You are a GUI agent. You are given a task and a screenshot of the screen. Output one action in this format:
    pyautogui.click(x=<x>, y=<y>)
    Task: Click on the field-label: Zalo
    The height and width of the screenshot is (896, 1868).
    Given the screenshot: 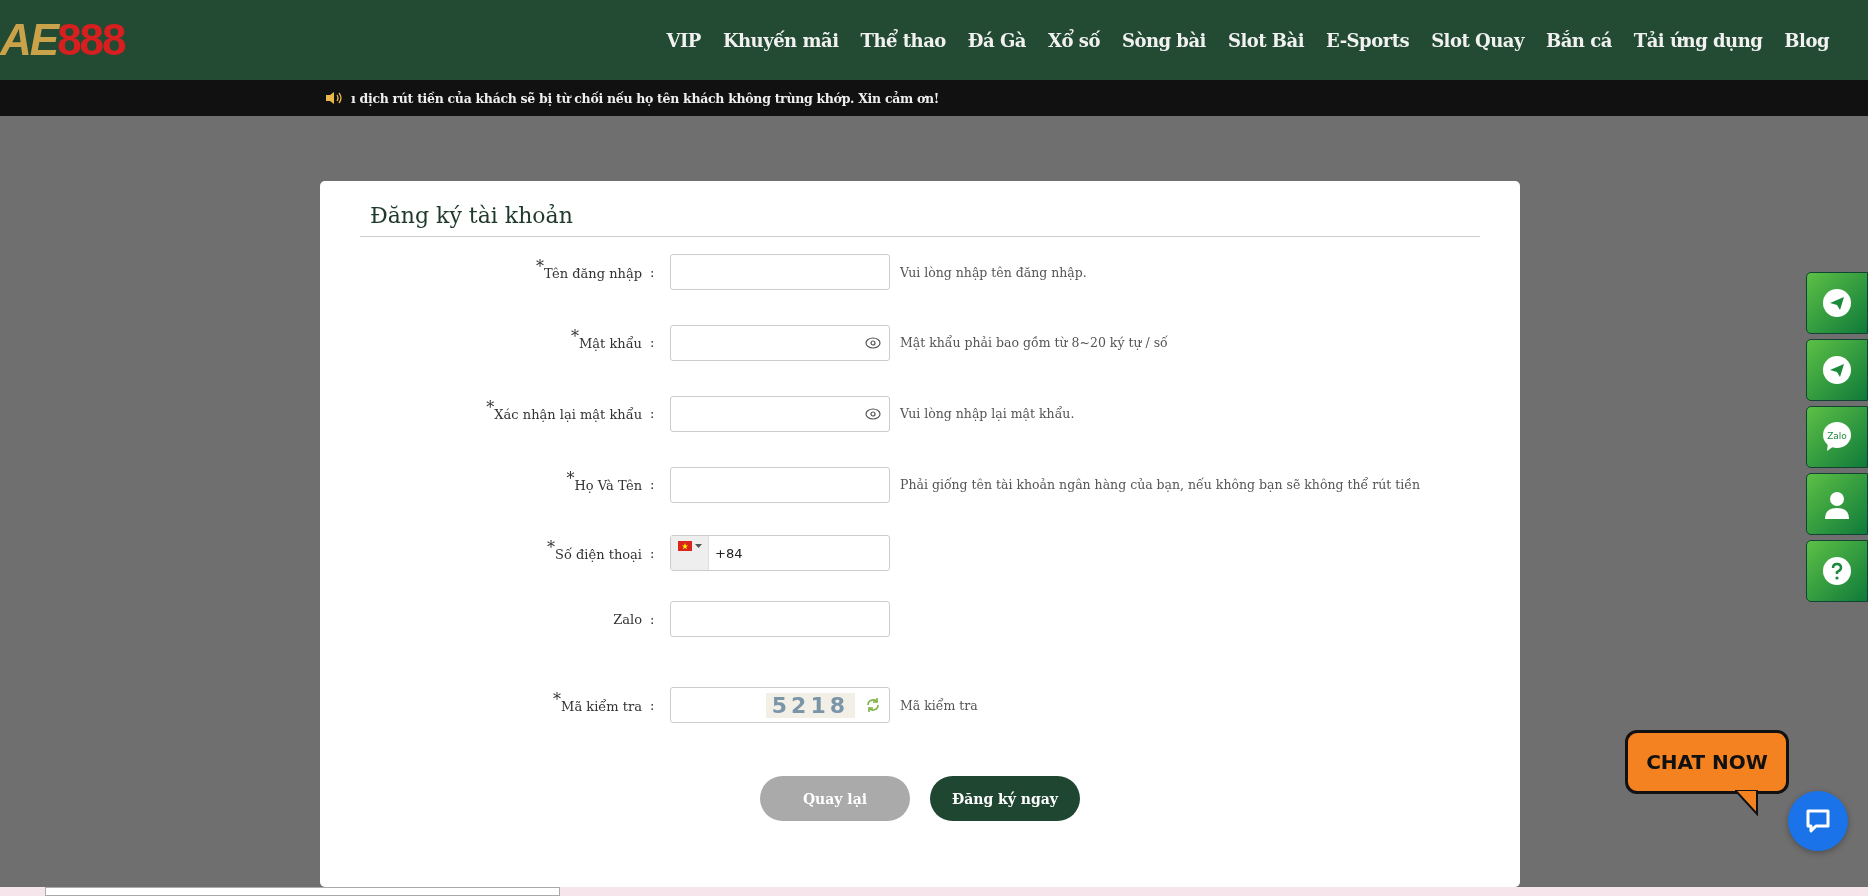 What is the action you would take?
    pyautogui.click(x=627, y=619)
    